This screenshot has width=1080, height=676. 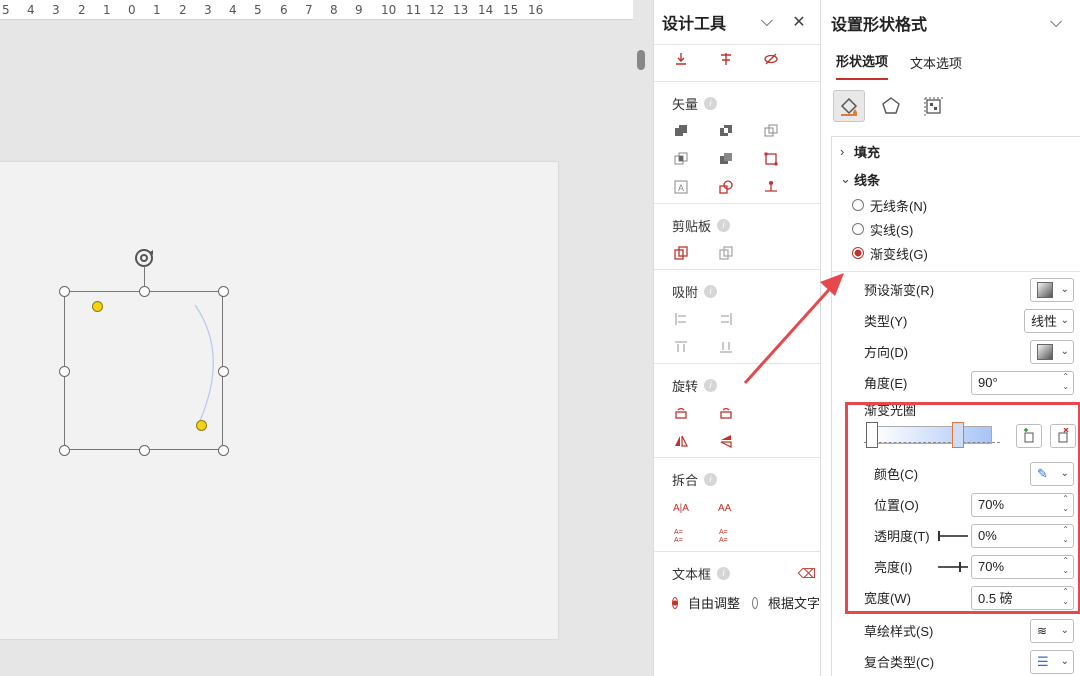 I want to click on gradient-stops-label: 渐变光圈, so click(x=890, y=410).